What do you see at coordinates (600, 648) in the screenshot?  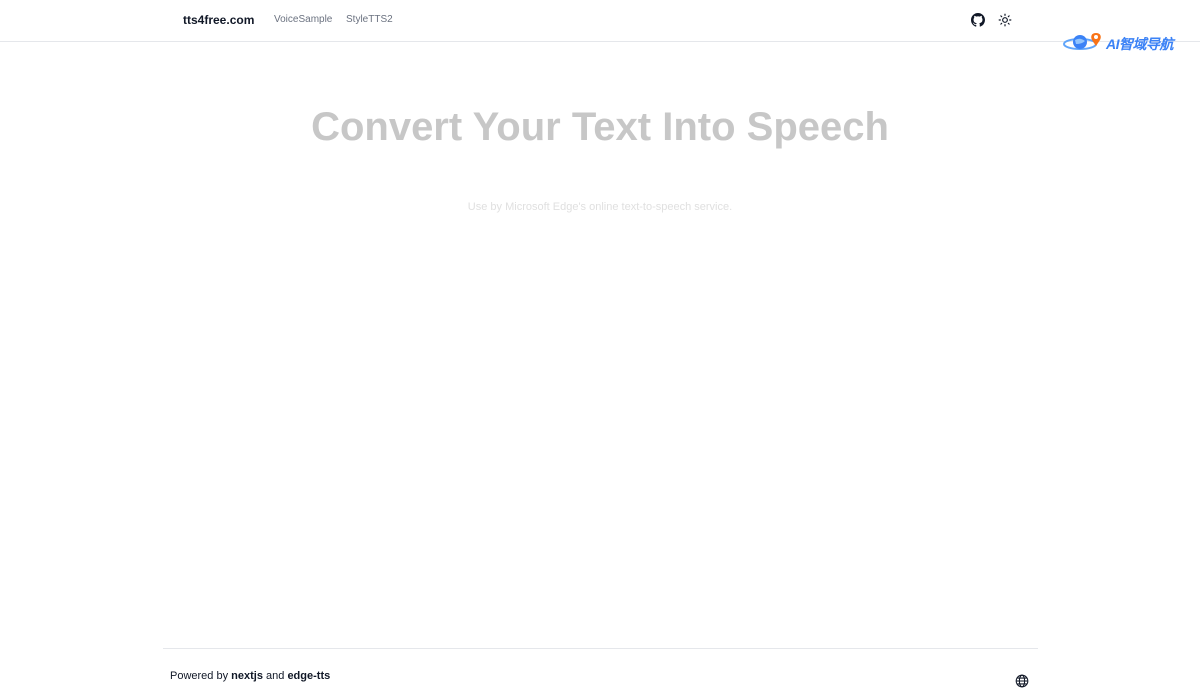 I see `footer-divider` at bounding box center [600, 648].